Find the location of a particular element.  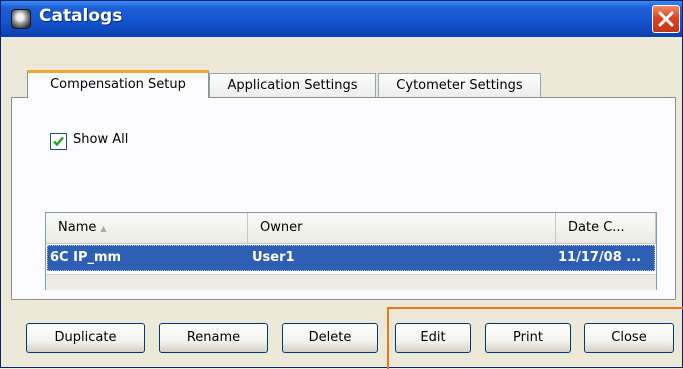

tab-cytometer-settings: Cytometer Settings is located at coordinates (459, 85).